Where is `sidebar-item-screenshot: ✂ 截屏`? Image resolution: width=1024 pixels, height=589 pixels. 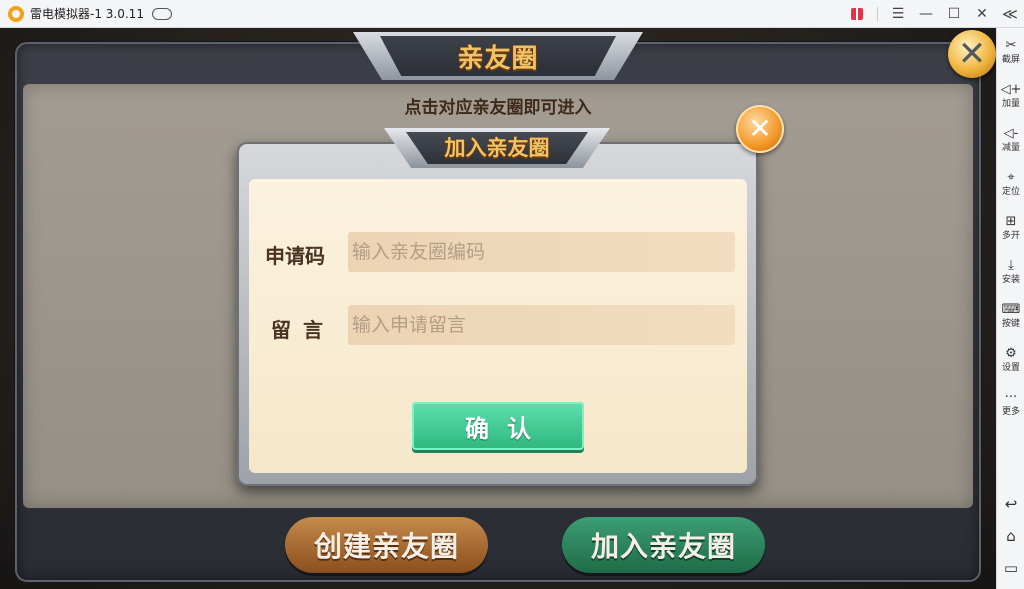 sidebar-item-screenshot: ✂ 截屏 is located at coordinates (1010, 54).